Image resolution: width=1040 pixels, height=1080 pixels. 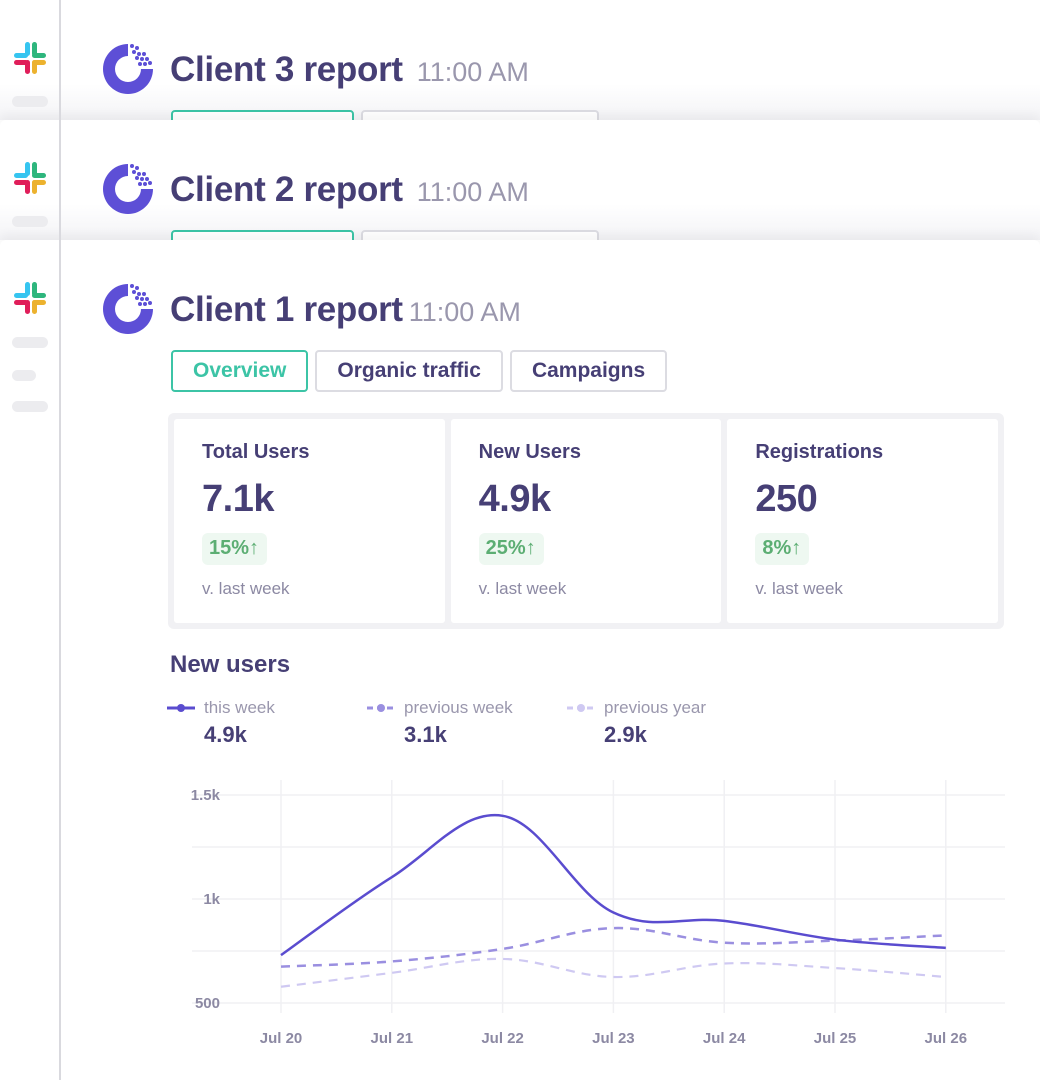 What do you see at coordinates (511, 549) in the screenshot?
I see `change-badge: 25%↑` at bounding box center [511, 549].